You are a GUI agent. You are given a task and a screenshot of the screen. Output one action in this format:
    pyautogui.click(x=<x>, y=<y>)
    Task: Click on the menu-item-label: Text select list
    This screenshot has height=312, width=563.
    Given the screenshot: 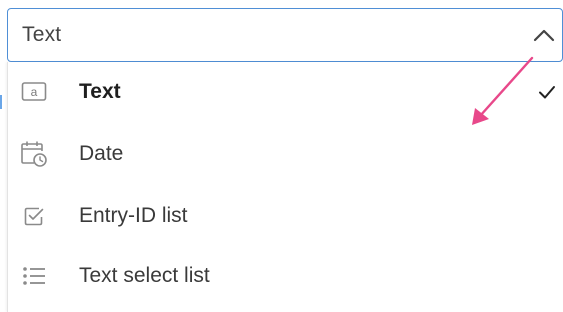 What is the action you would take?
    pyautogui.click(x=144, y=275)
    